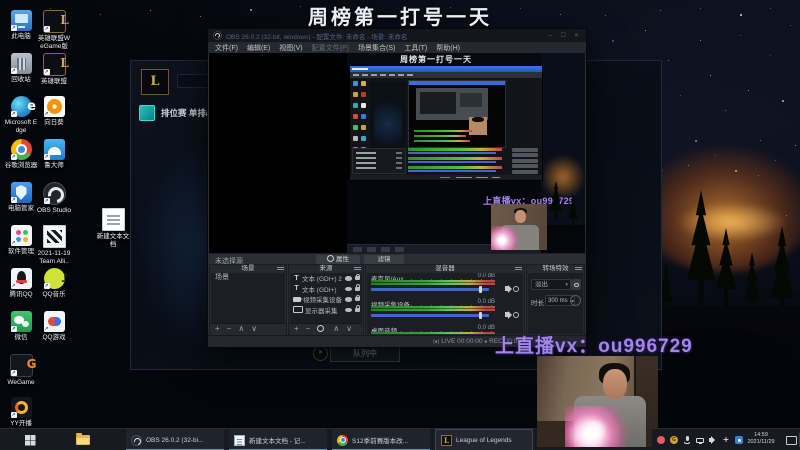 This screenshot has height=450, width=800. Describe the element at coordinates (21, 412) in the screenshot. I see `desktop-icon-yy: ↗ YY开播` at that location.